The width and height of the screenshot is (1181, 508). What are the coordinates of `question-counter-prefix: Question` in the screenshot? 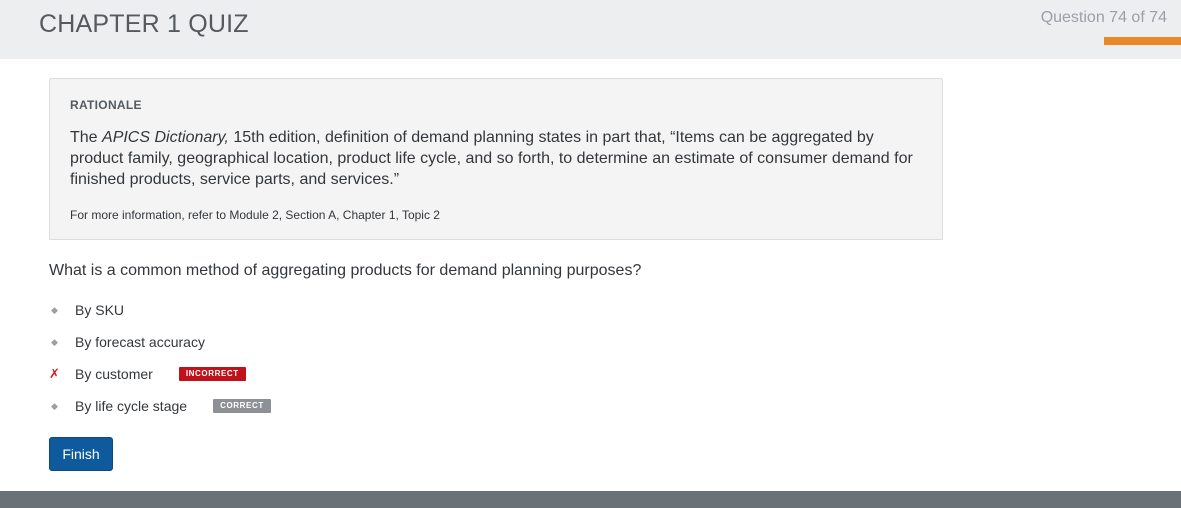 It's located at (1075, 17).